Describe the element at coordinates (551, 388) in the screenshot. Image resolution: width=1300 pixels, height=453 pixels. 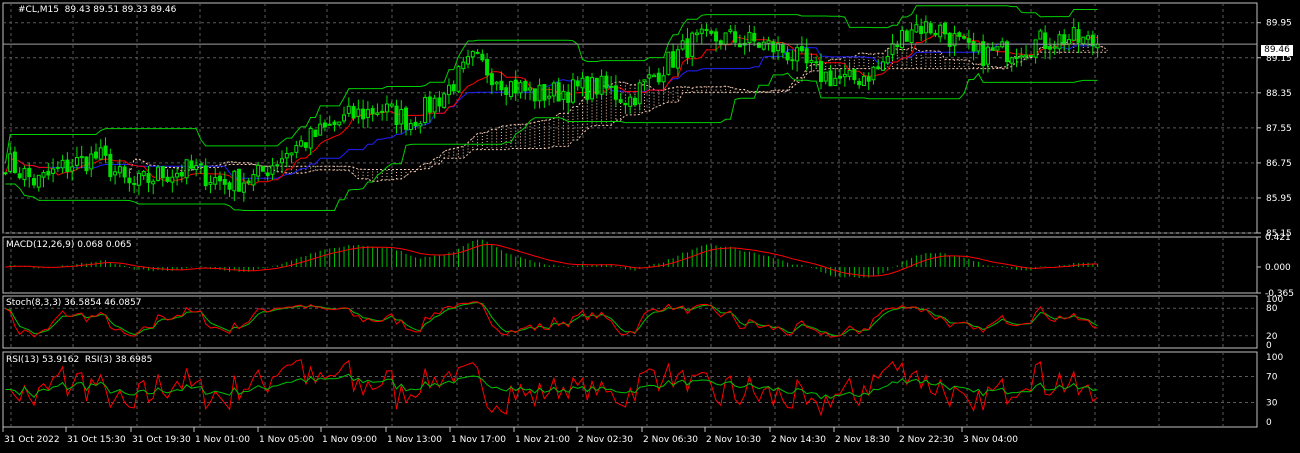
I see `rsi-3-line` at that location.